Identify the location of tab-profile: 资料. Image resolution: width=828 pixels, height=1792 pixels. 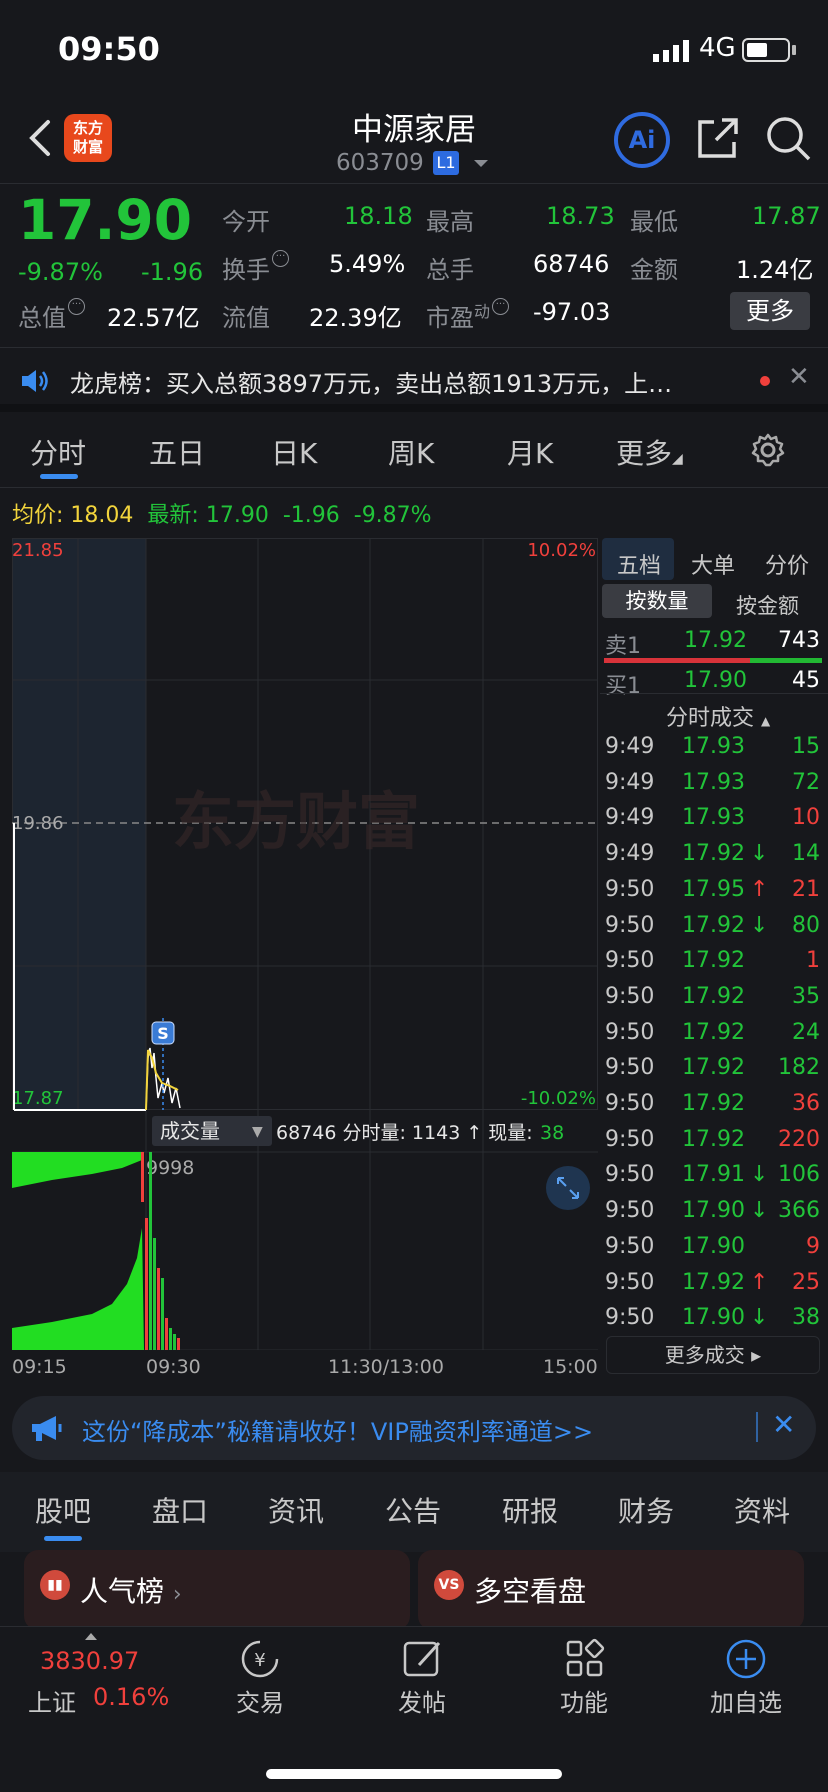
(762, 1510).